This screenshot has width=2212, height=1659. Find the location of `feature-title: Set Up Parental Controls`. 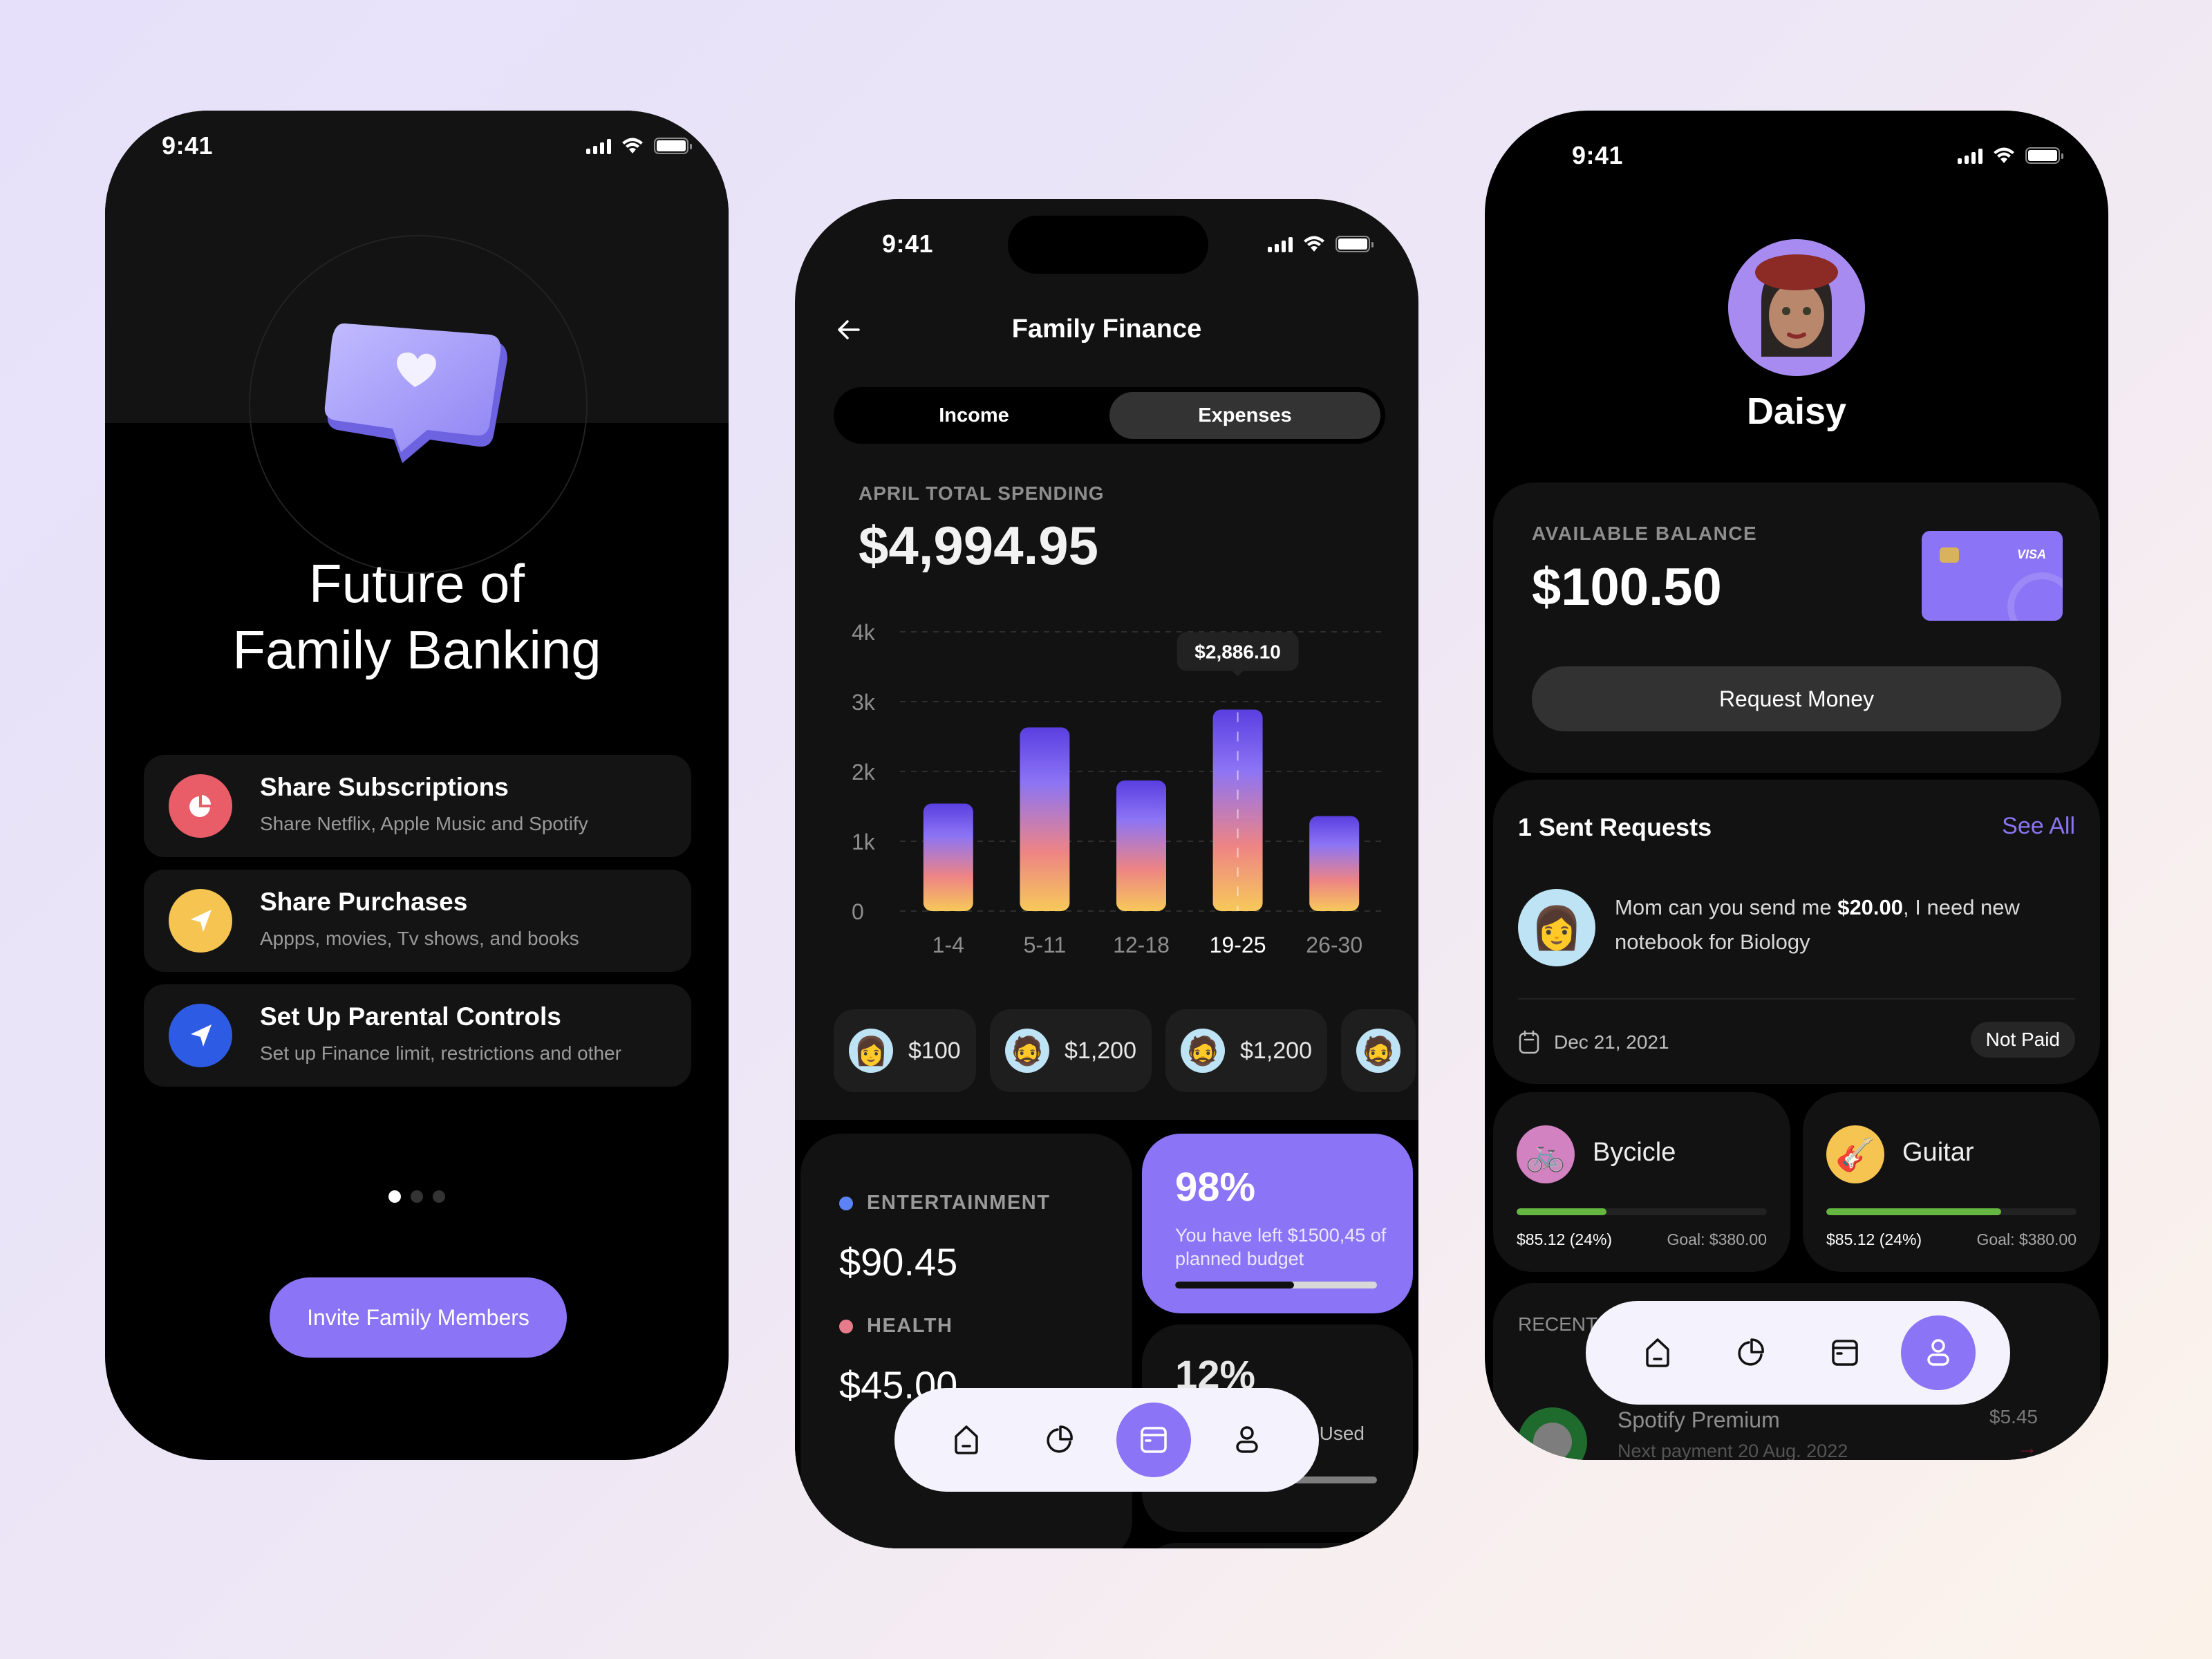

feature-title: Set Up Parental Controls is located at coordinates (411, 1016).